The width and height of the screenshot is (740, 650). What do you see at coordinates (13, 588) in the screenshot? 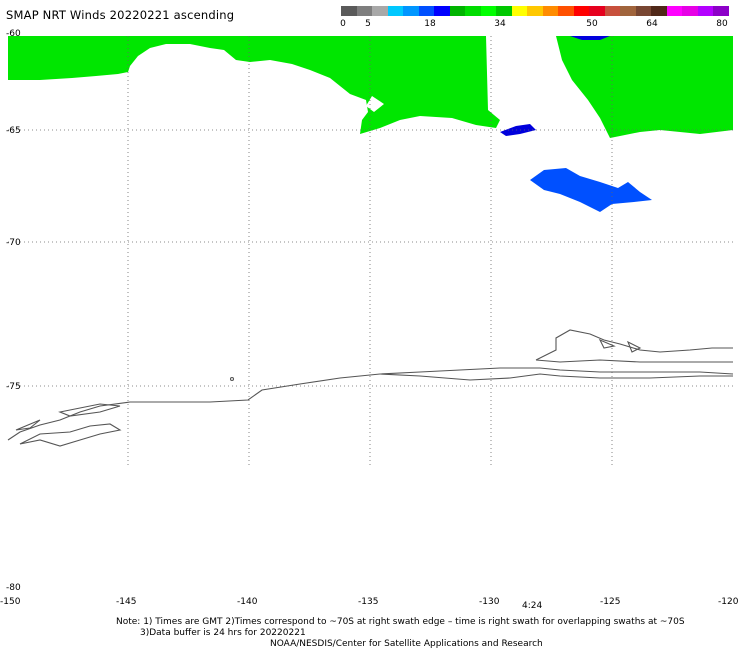
I see `lat-label-80: -80` at bounding box center [13, 588].